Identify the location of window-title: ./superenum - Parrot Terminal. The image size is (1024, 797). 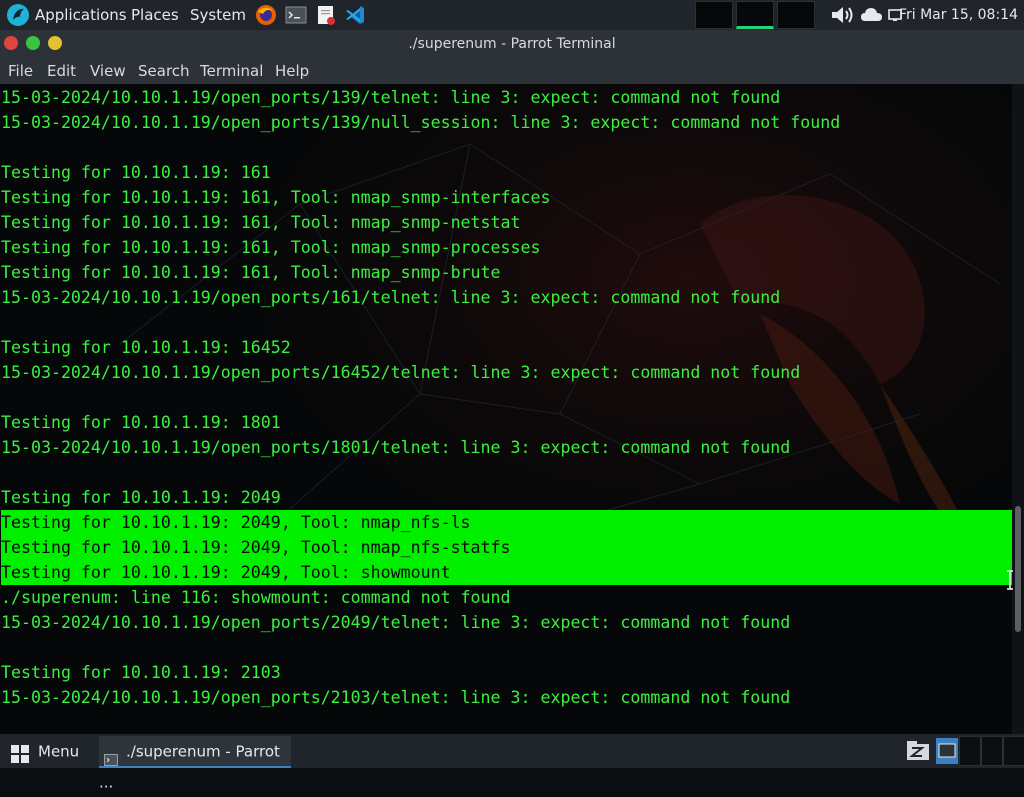
(512, 44).